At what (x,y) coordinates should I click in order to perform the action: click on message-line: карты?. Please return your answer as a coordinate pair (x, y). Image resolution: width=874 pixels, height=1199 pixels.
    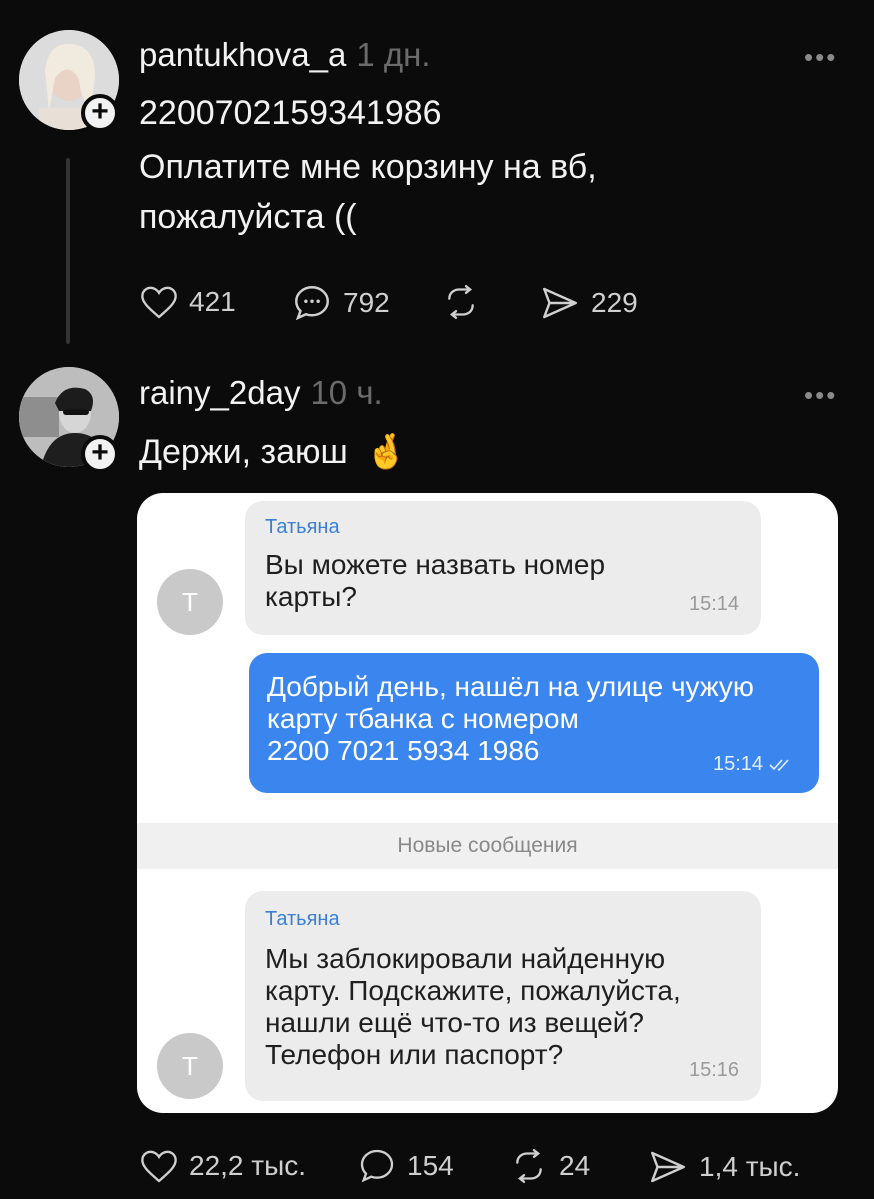
    Looking at the image, I should click on (311, 596).